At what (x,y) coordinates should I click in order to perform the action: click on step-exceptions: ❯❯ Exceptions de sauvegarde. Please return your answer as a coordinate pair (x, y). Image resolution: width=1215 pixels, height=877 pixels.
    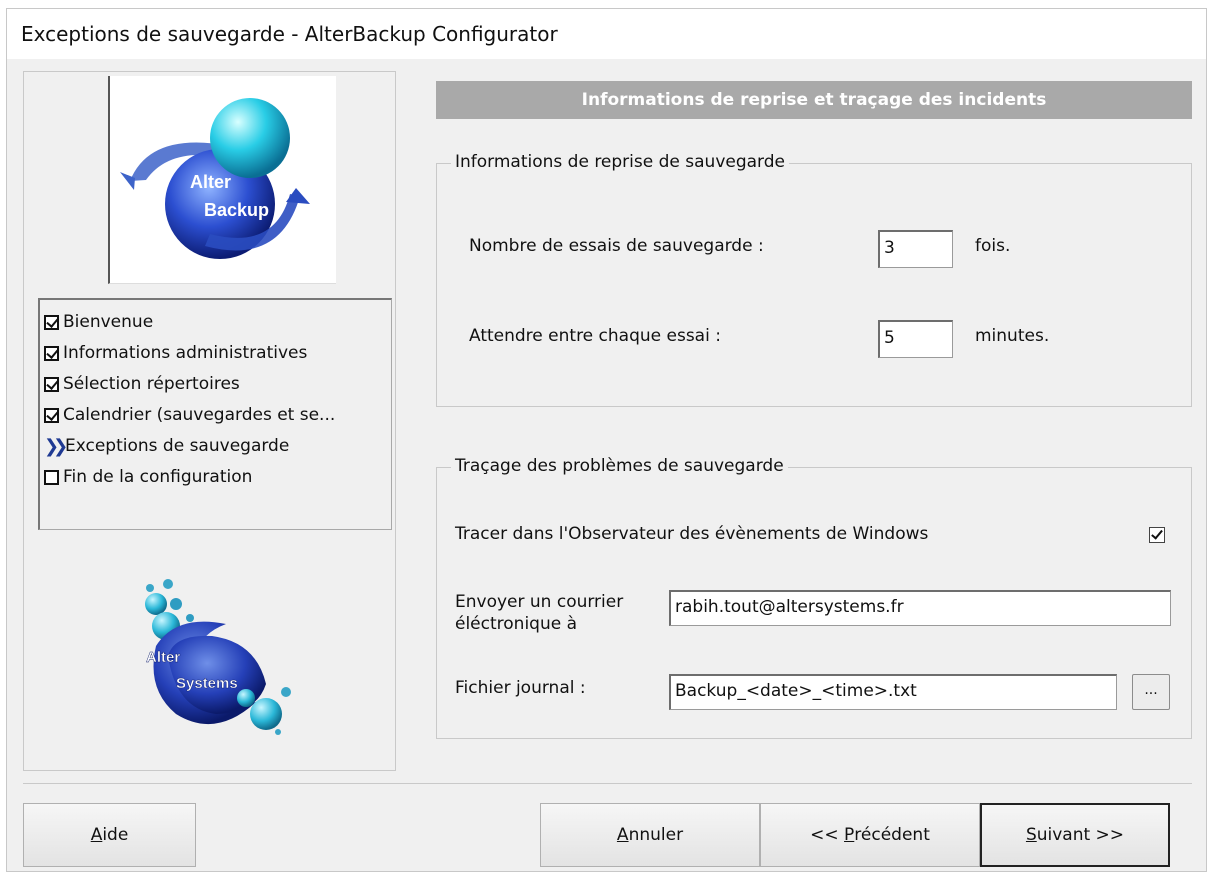
    Looking at the image, I should click on (166, 446).